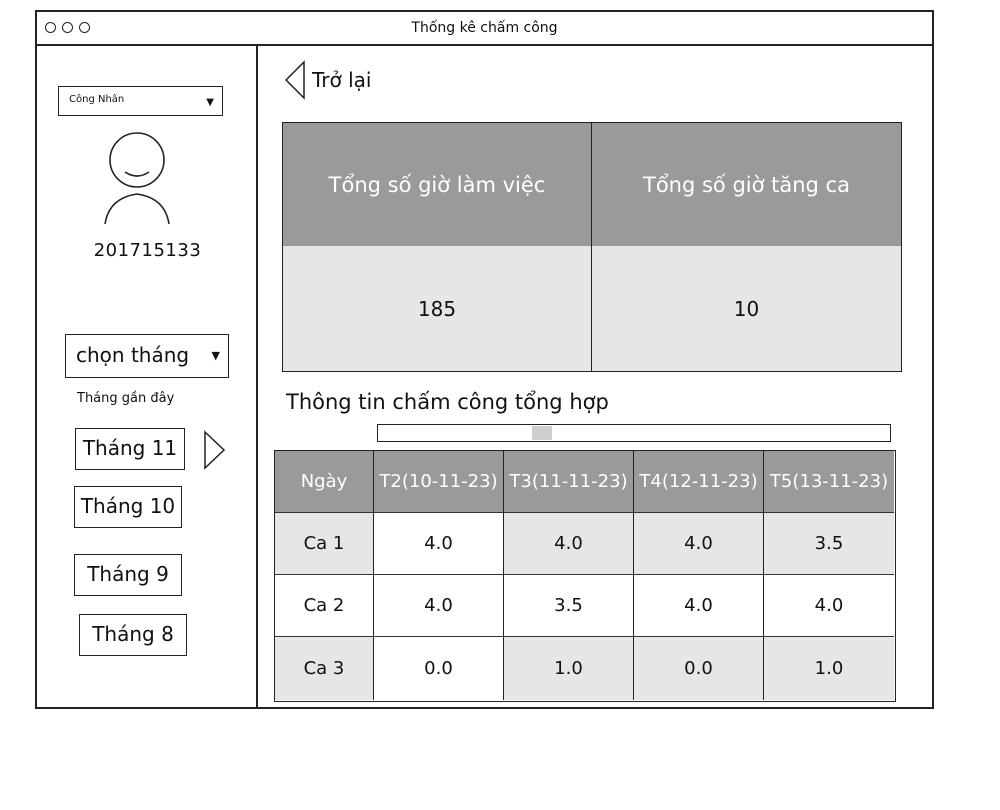  Describe the element at coordinates (130, 449) in the screenshot. I see `month-button-11: Tháng 11` at that location.